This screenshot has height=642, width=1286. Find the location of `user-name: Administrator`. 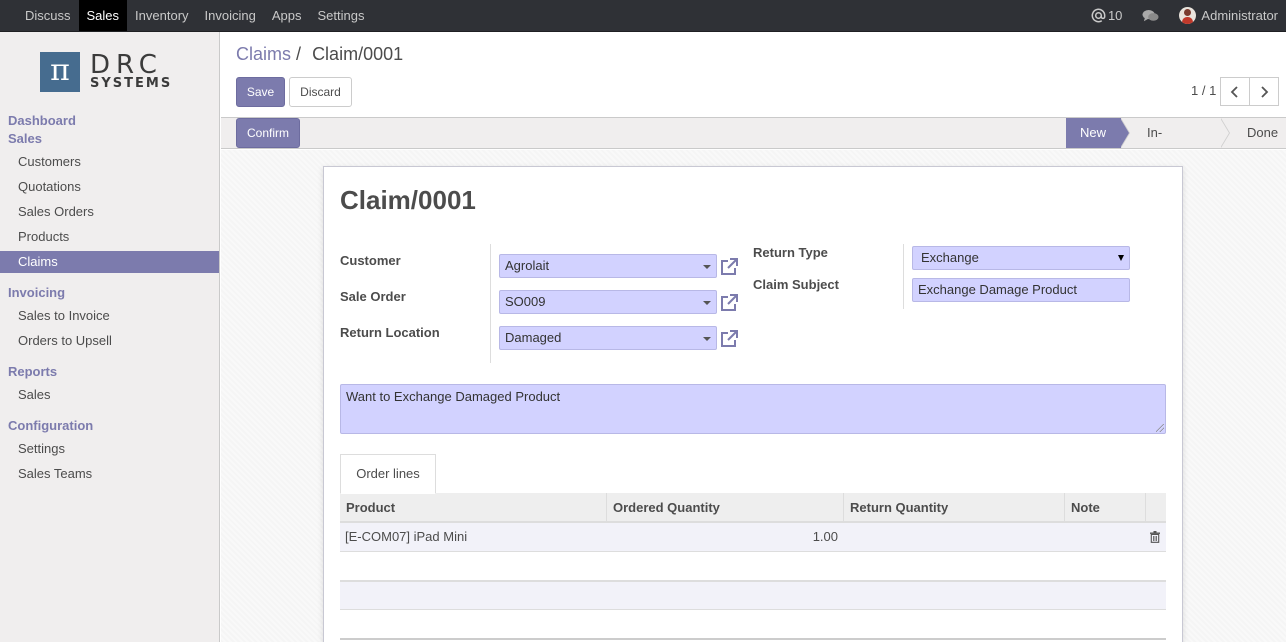

user-name: Administrator is located at coordinates (1239, 15).